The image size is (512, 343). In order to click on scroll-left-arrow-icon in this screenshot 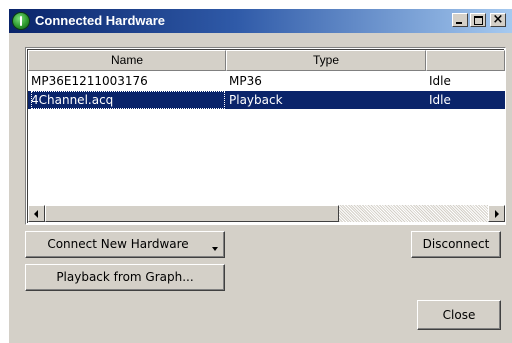, I will do `click(36, 213)`.